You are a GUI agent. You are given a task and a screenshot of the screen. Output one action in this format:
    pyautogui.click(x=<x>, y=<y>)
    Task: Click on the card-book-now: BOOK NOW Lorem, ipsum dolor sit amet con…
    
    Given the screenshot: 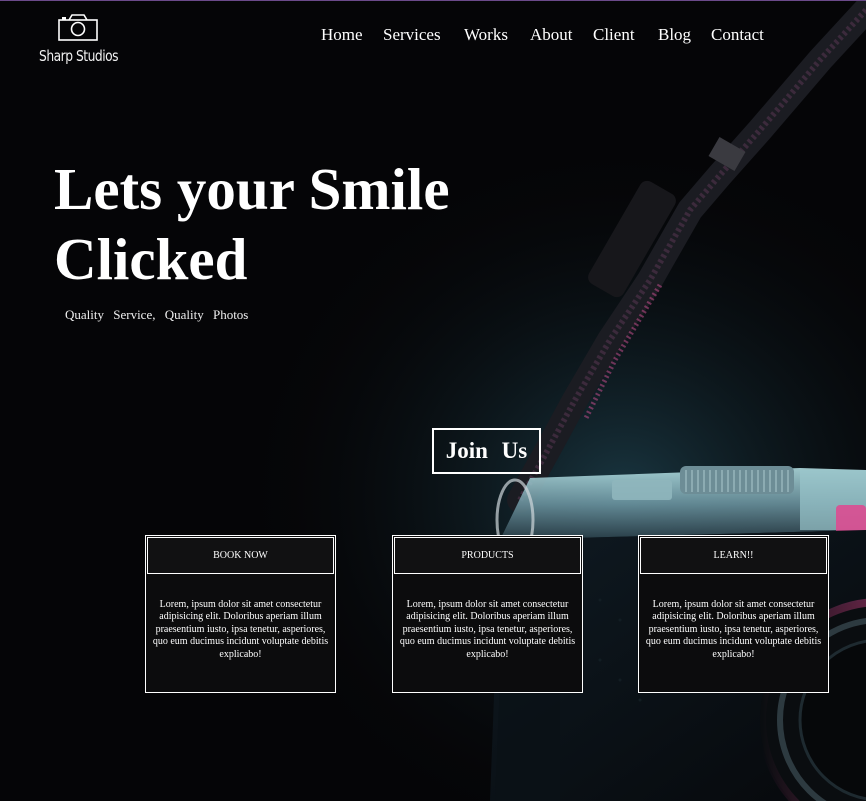 What is the action you would take?
    pyautogui.click(x=240, y=614)
    